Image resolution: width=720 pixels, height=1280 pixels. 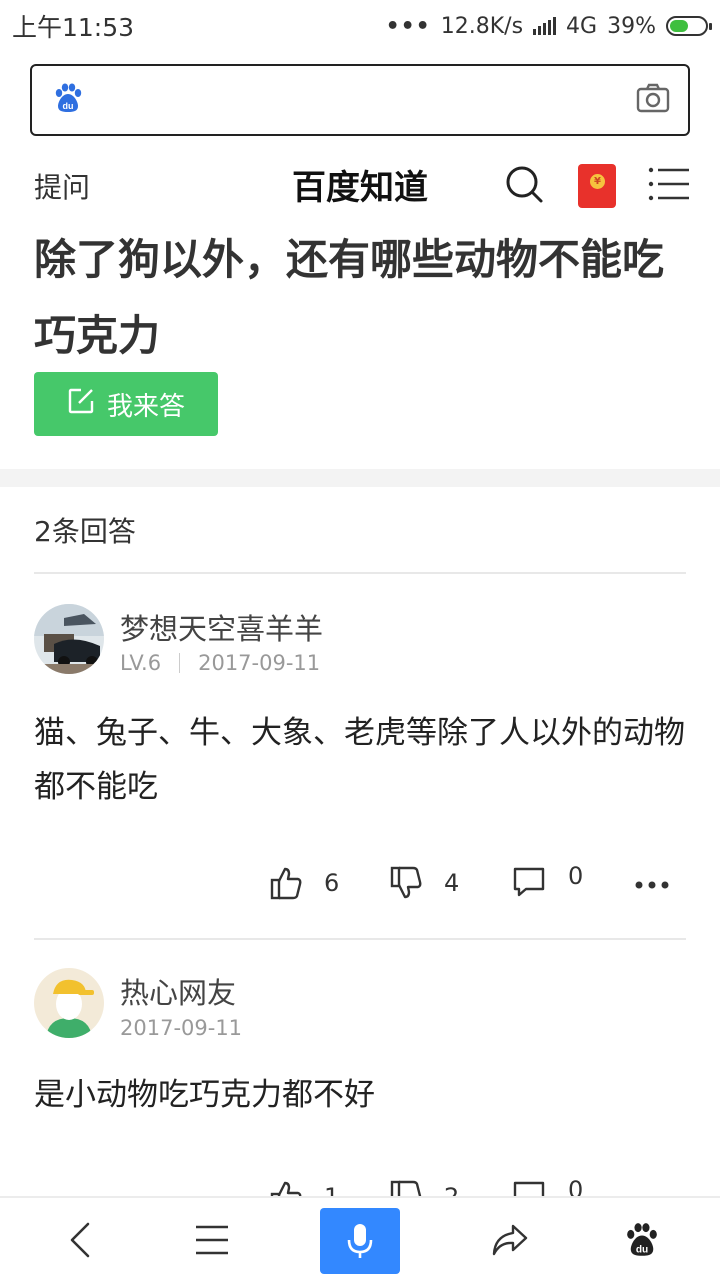 I want to click on more-icon, so click(x=652, y=885).